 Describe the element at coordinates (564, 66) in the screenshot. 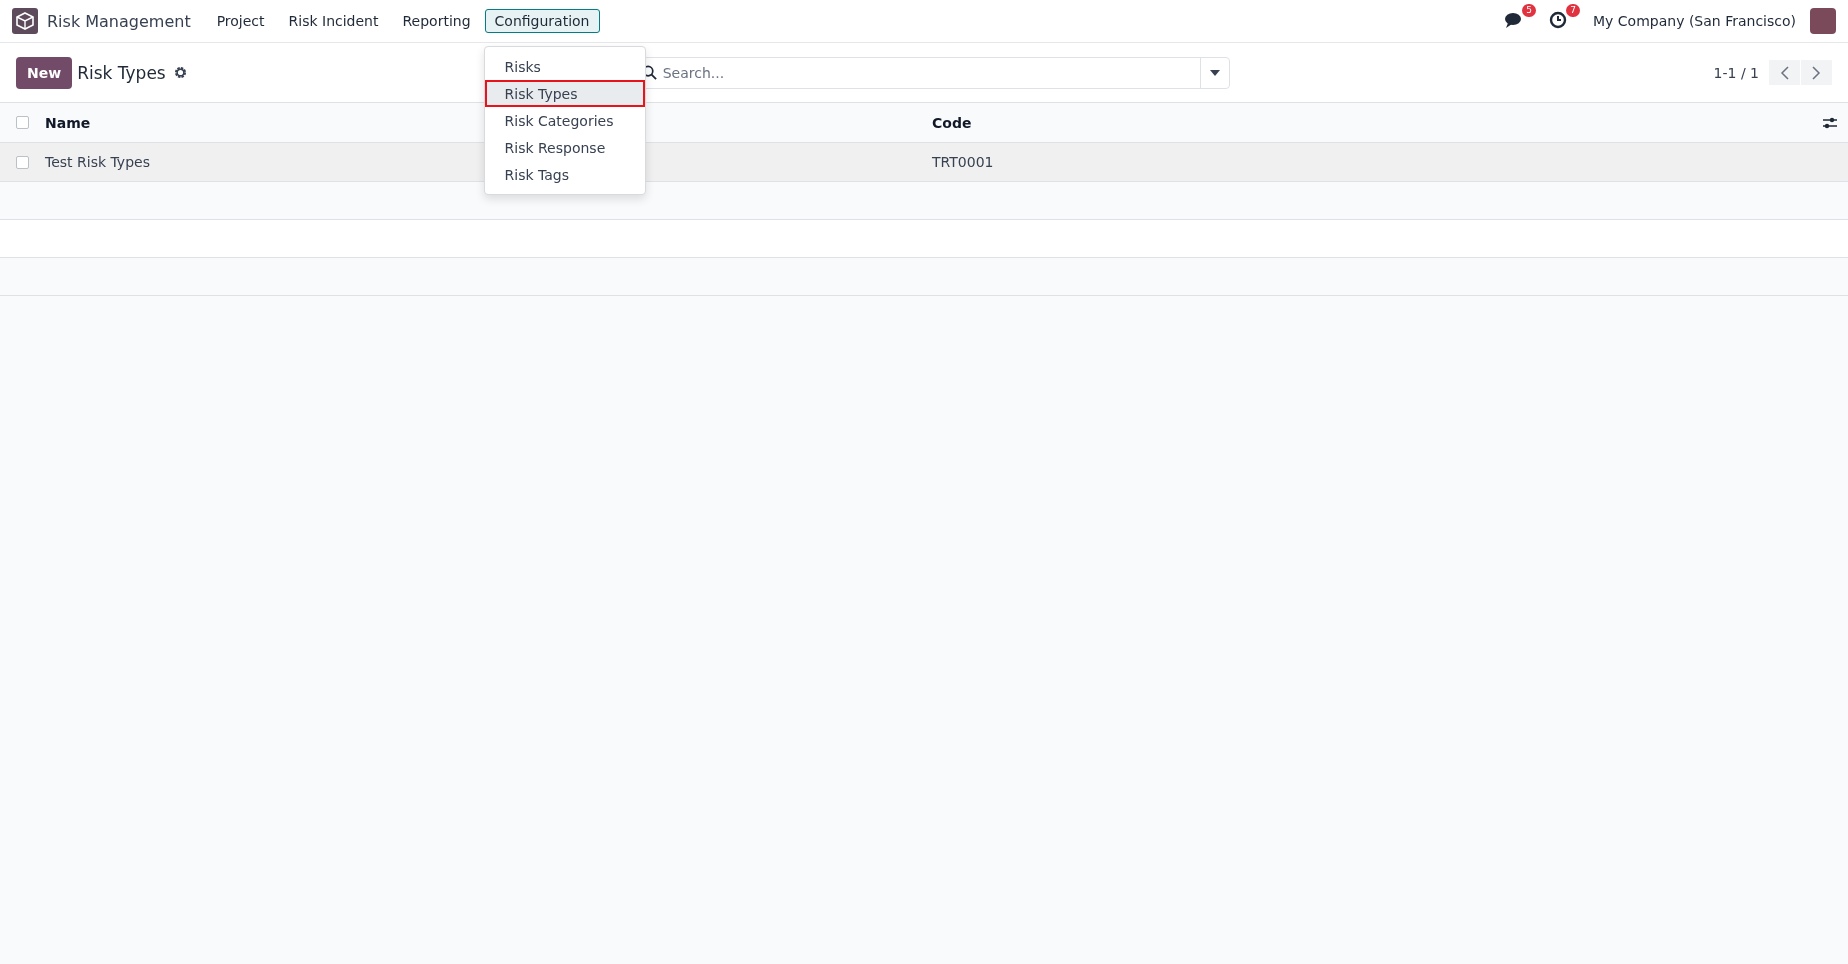

I see `dropdown-item: Risks` at that location.